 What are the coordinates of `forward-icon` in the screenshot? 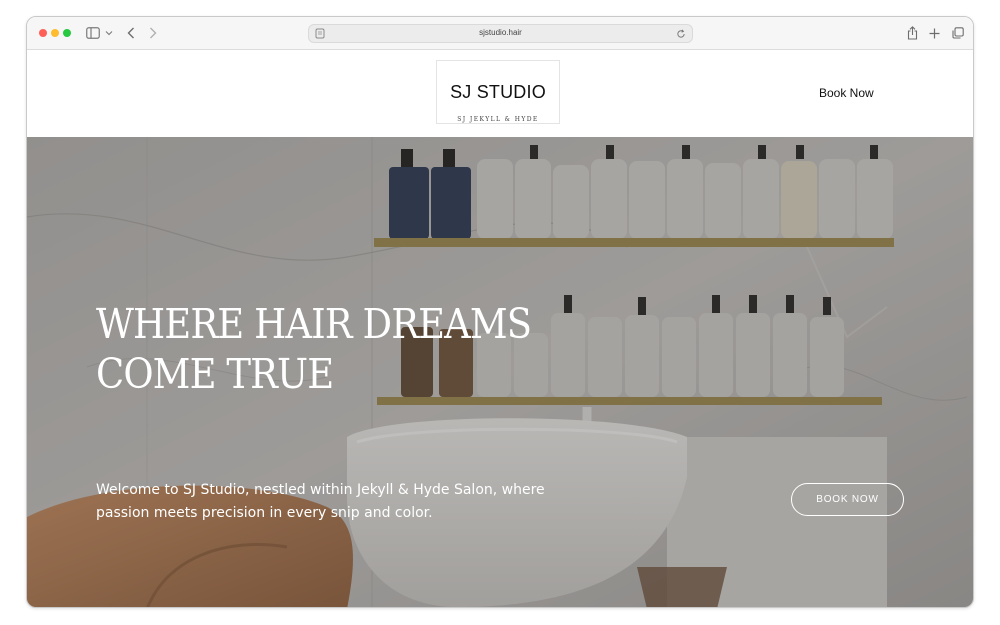 It's located at (153, 33).